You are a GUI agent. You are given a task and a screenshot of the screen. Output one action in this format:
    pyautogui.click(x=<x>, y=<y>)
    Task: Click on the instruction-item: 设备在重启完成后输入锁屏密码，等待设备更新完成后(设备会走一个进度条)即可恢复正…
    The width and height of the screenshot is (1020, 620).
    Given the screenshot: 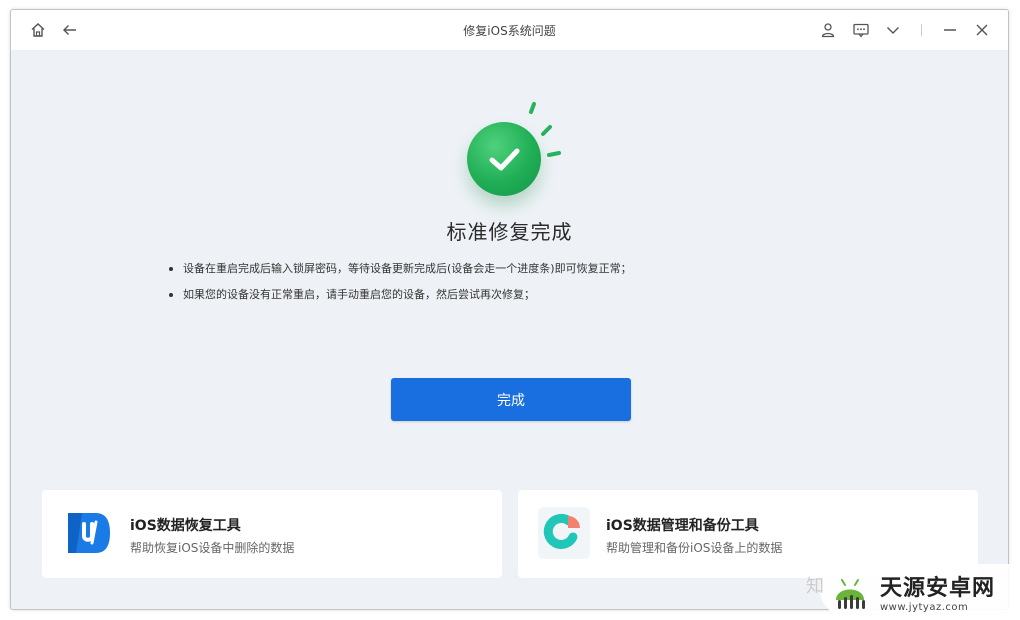 What is the action you would take?
    pyautogui.click(x=400, y=269)
    